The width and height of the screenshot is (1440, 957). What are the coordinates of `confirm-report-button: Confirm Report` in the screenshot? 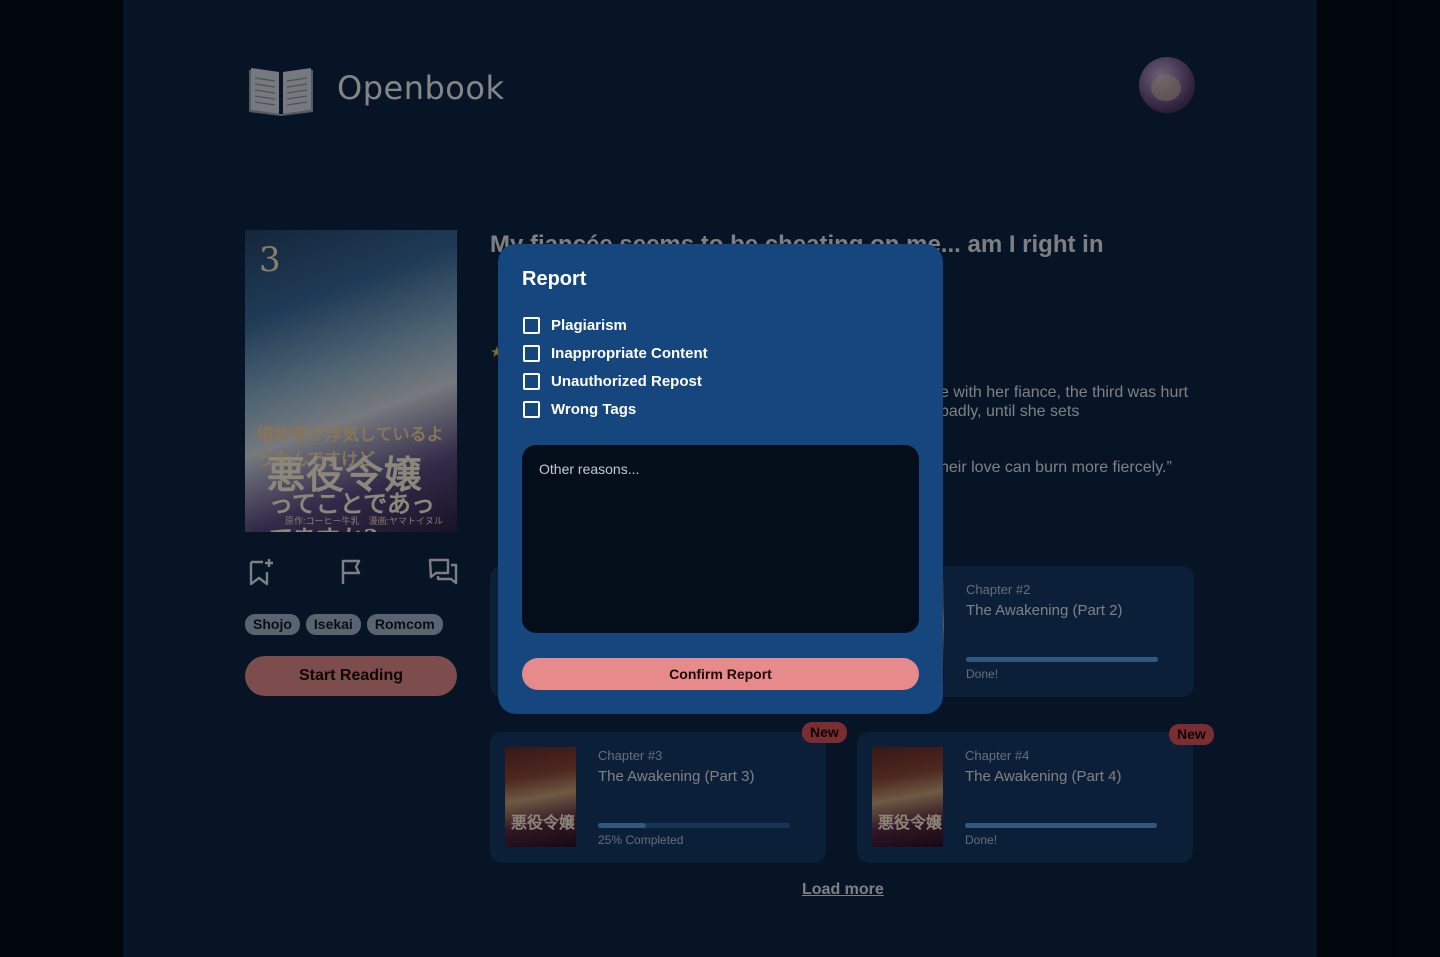 It's located at (720, 674).